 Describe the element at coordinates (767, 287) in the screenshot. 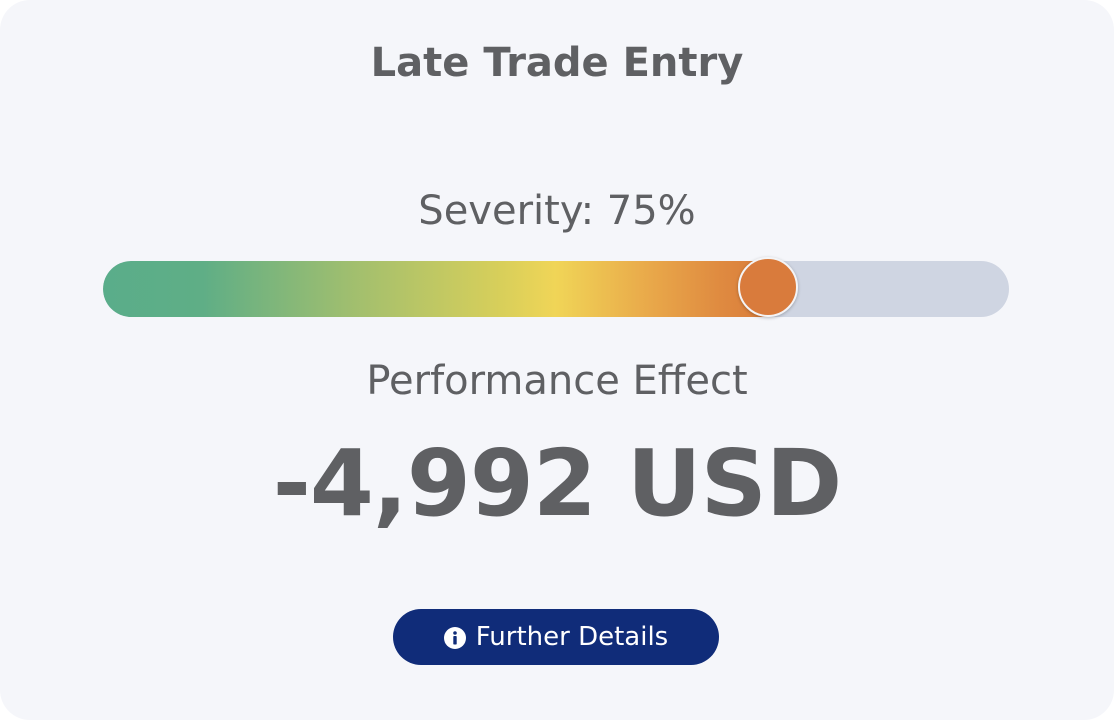

I see `severity-slider-knob` at that location.